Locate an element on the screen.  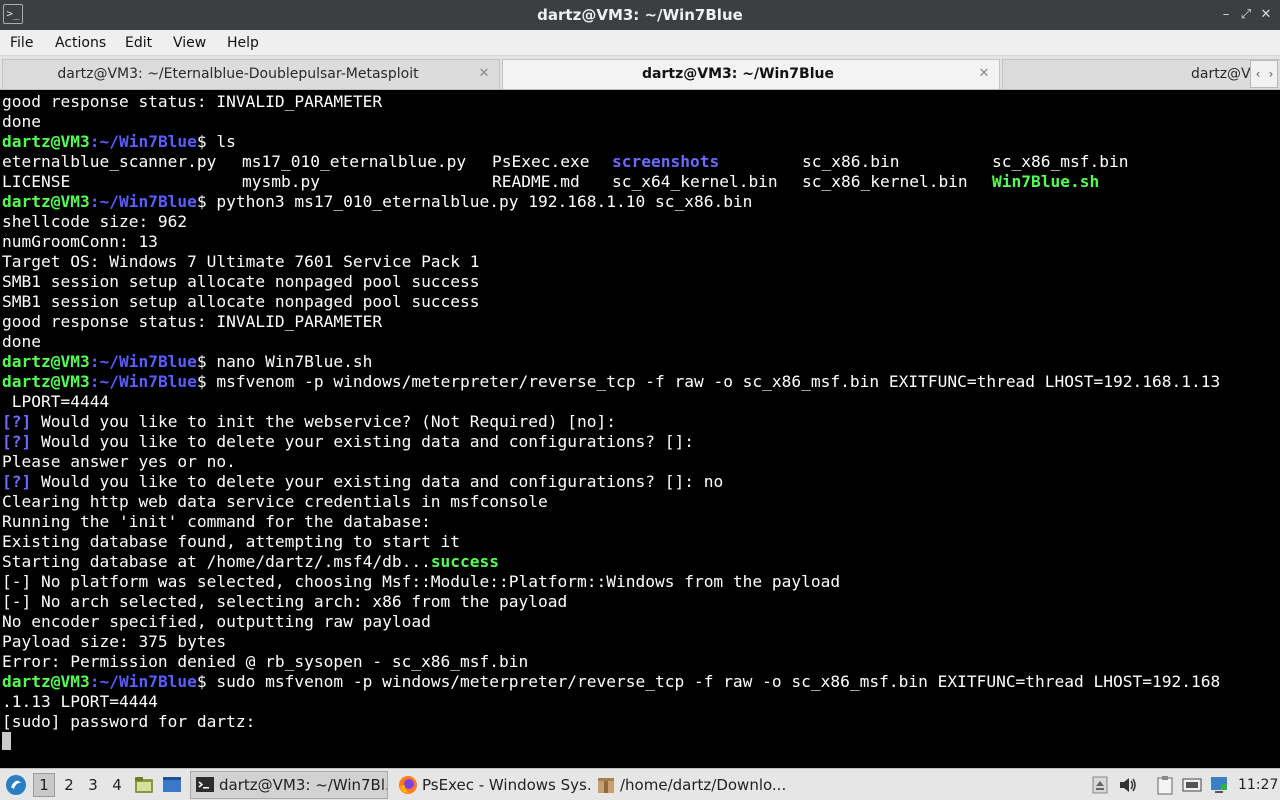
ls-entry: sc_x86_kernel.bin is located at coordinates (885, 181).